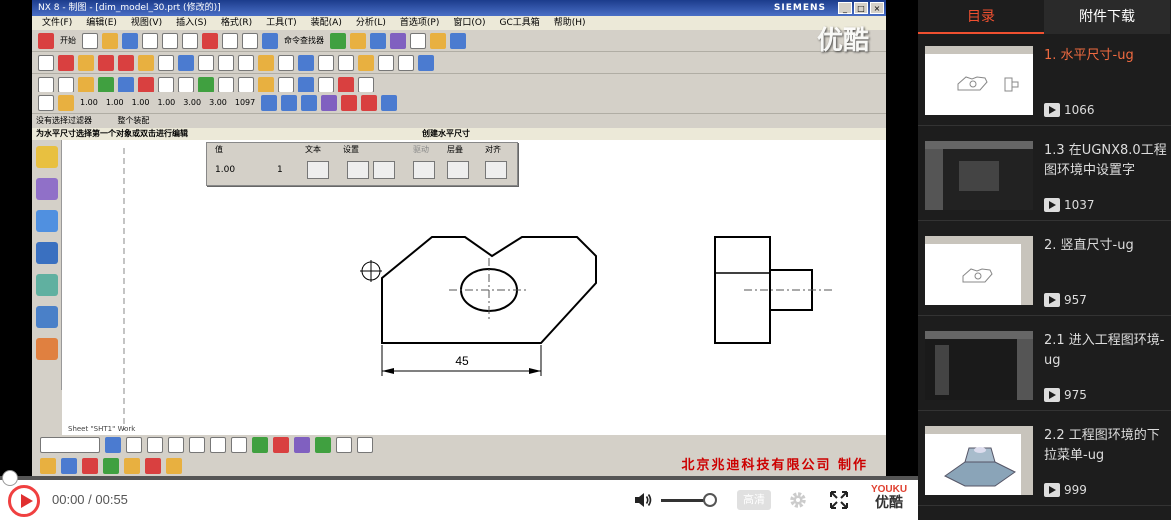 Image resolution: width=1171 pixels, height=520 pixels. What do you see at coordinates (110, 40) in the screenshot?
I see `open-file-icon` at bounding box center [110, 40].